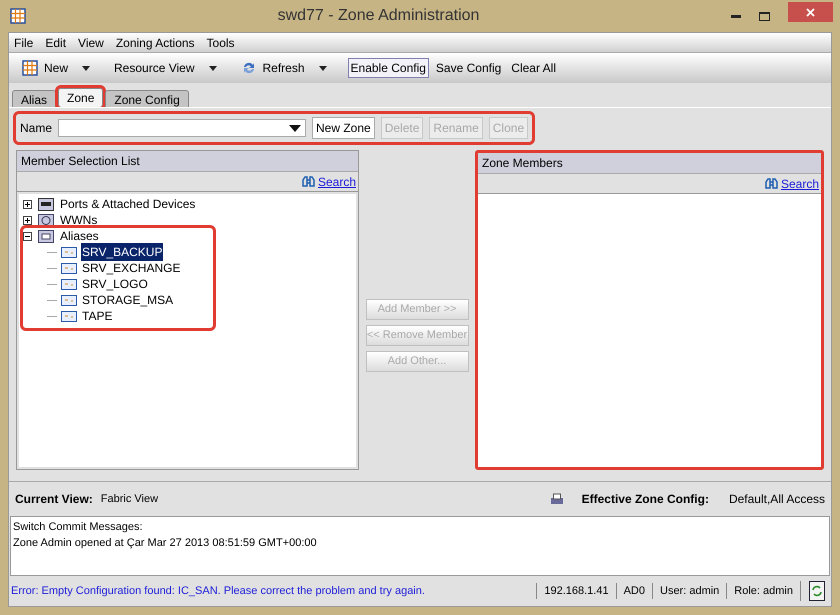 Image resolution: width=840 pixels, height=615 pixels. Describe the element at coordinates (776, 499) in the screenshot. I see `field-value: Default,All Access` at that location.